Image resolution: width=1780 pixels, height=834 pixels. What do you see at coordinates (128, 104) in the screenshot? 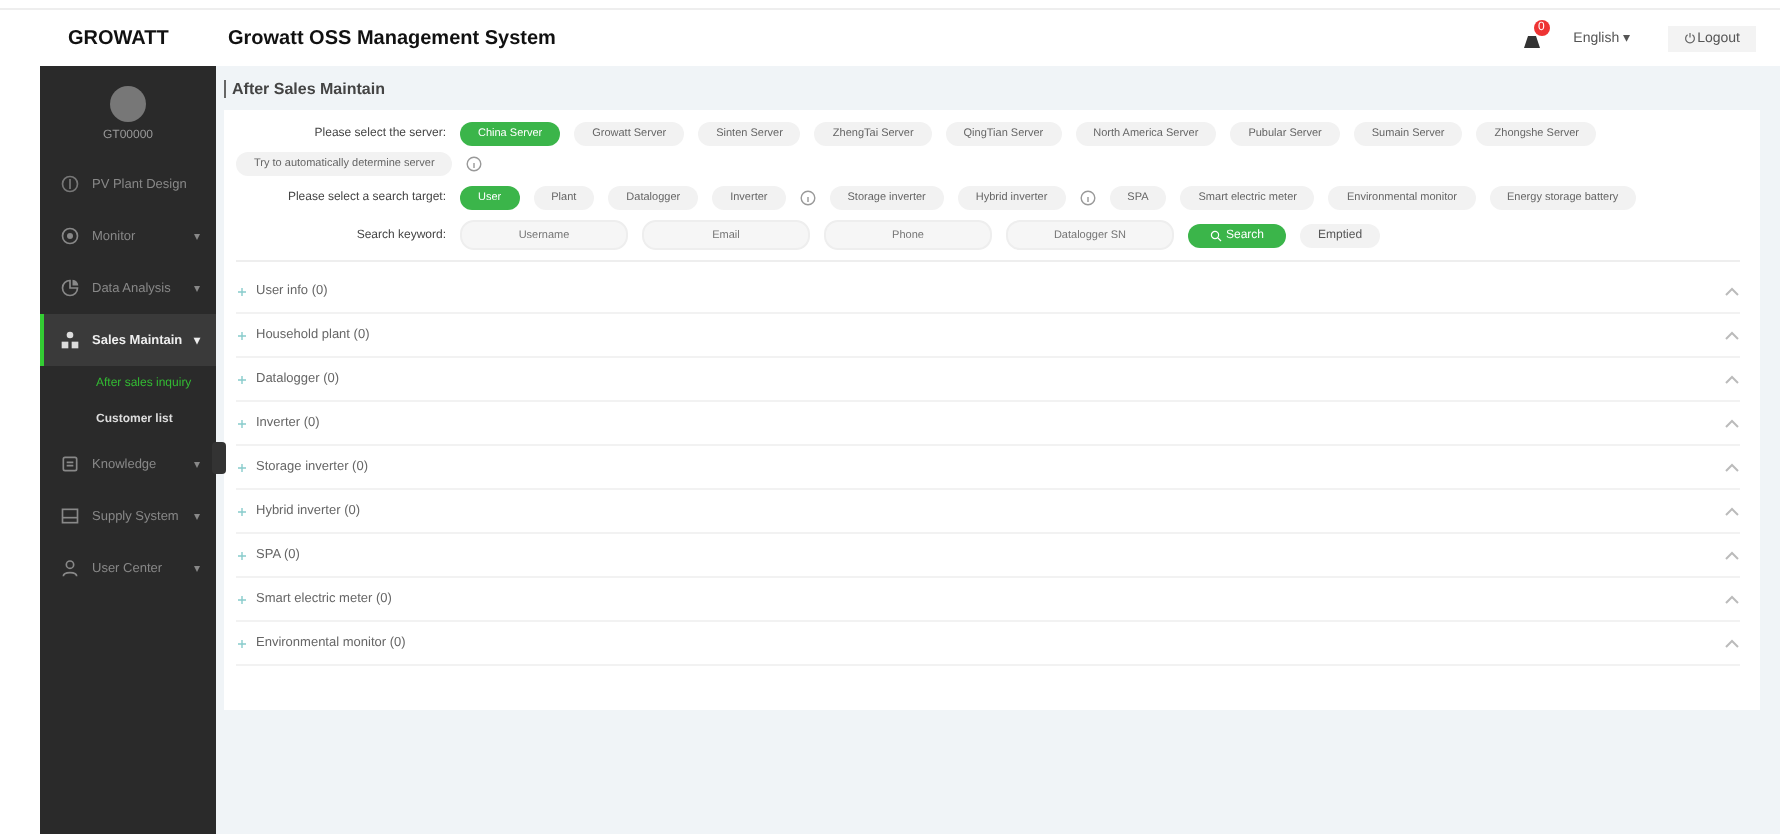
I see `avatar-icon` at bounding box center [128, 104].